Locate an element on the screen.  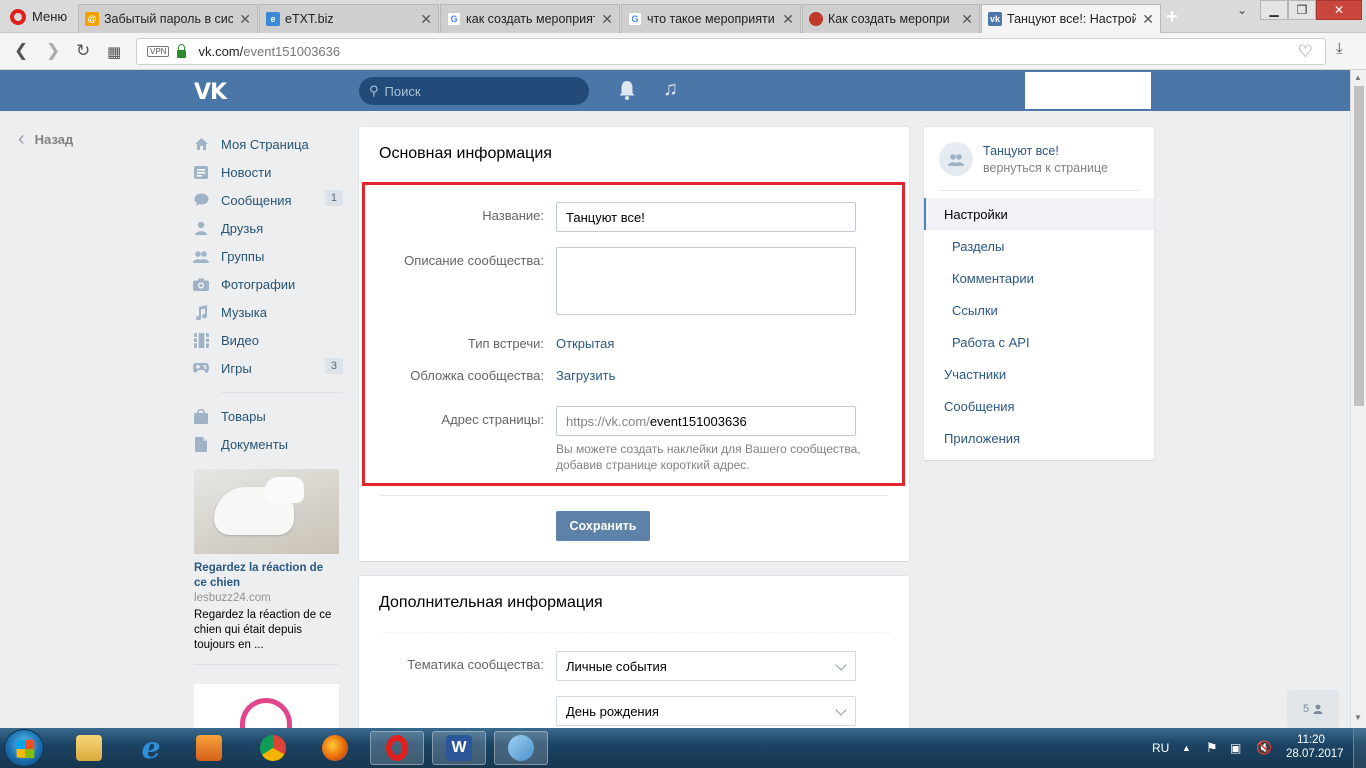
new-tab-plus-icon: + is located at coordinates (1172, 17).